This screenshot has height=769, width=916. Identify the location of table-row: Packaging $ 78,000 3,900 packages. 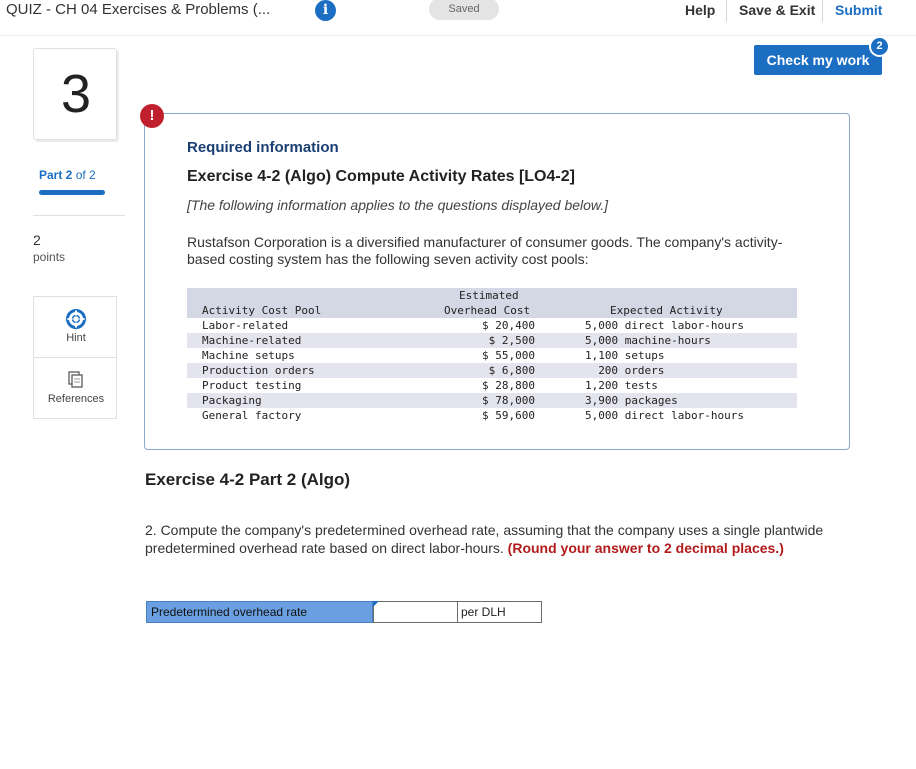
(492, 400).